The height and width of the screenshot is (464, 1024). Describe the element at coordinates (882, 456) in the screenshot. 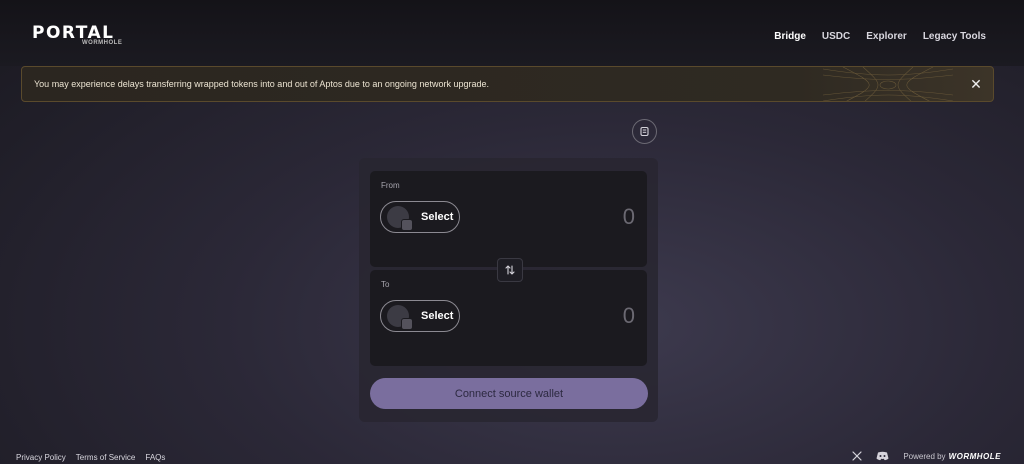

I see `discord-icon` at that location.